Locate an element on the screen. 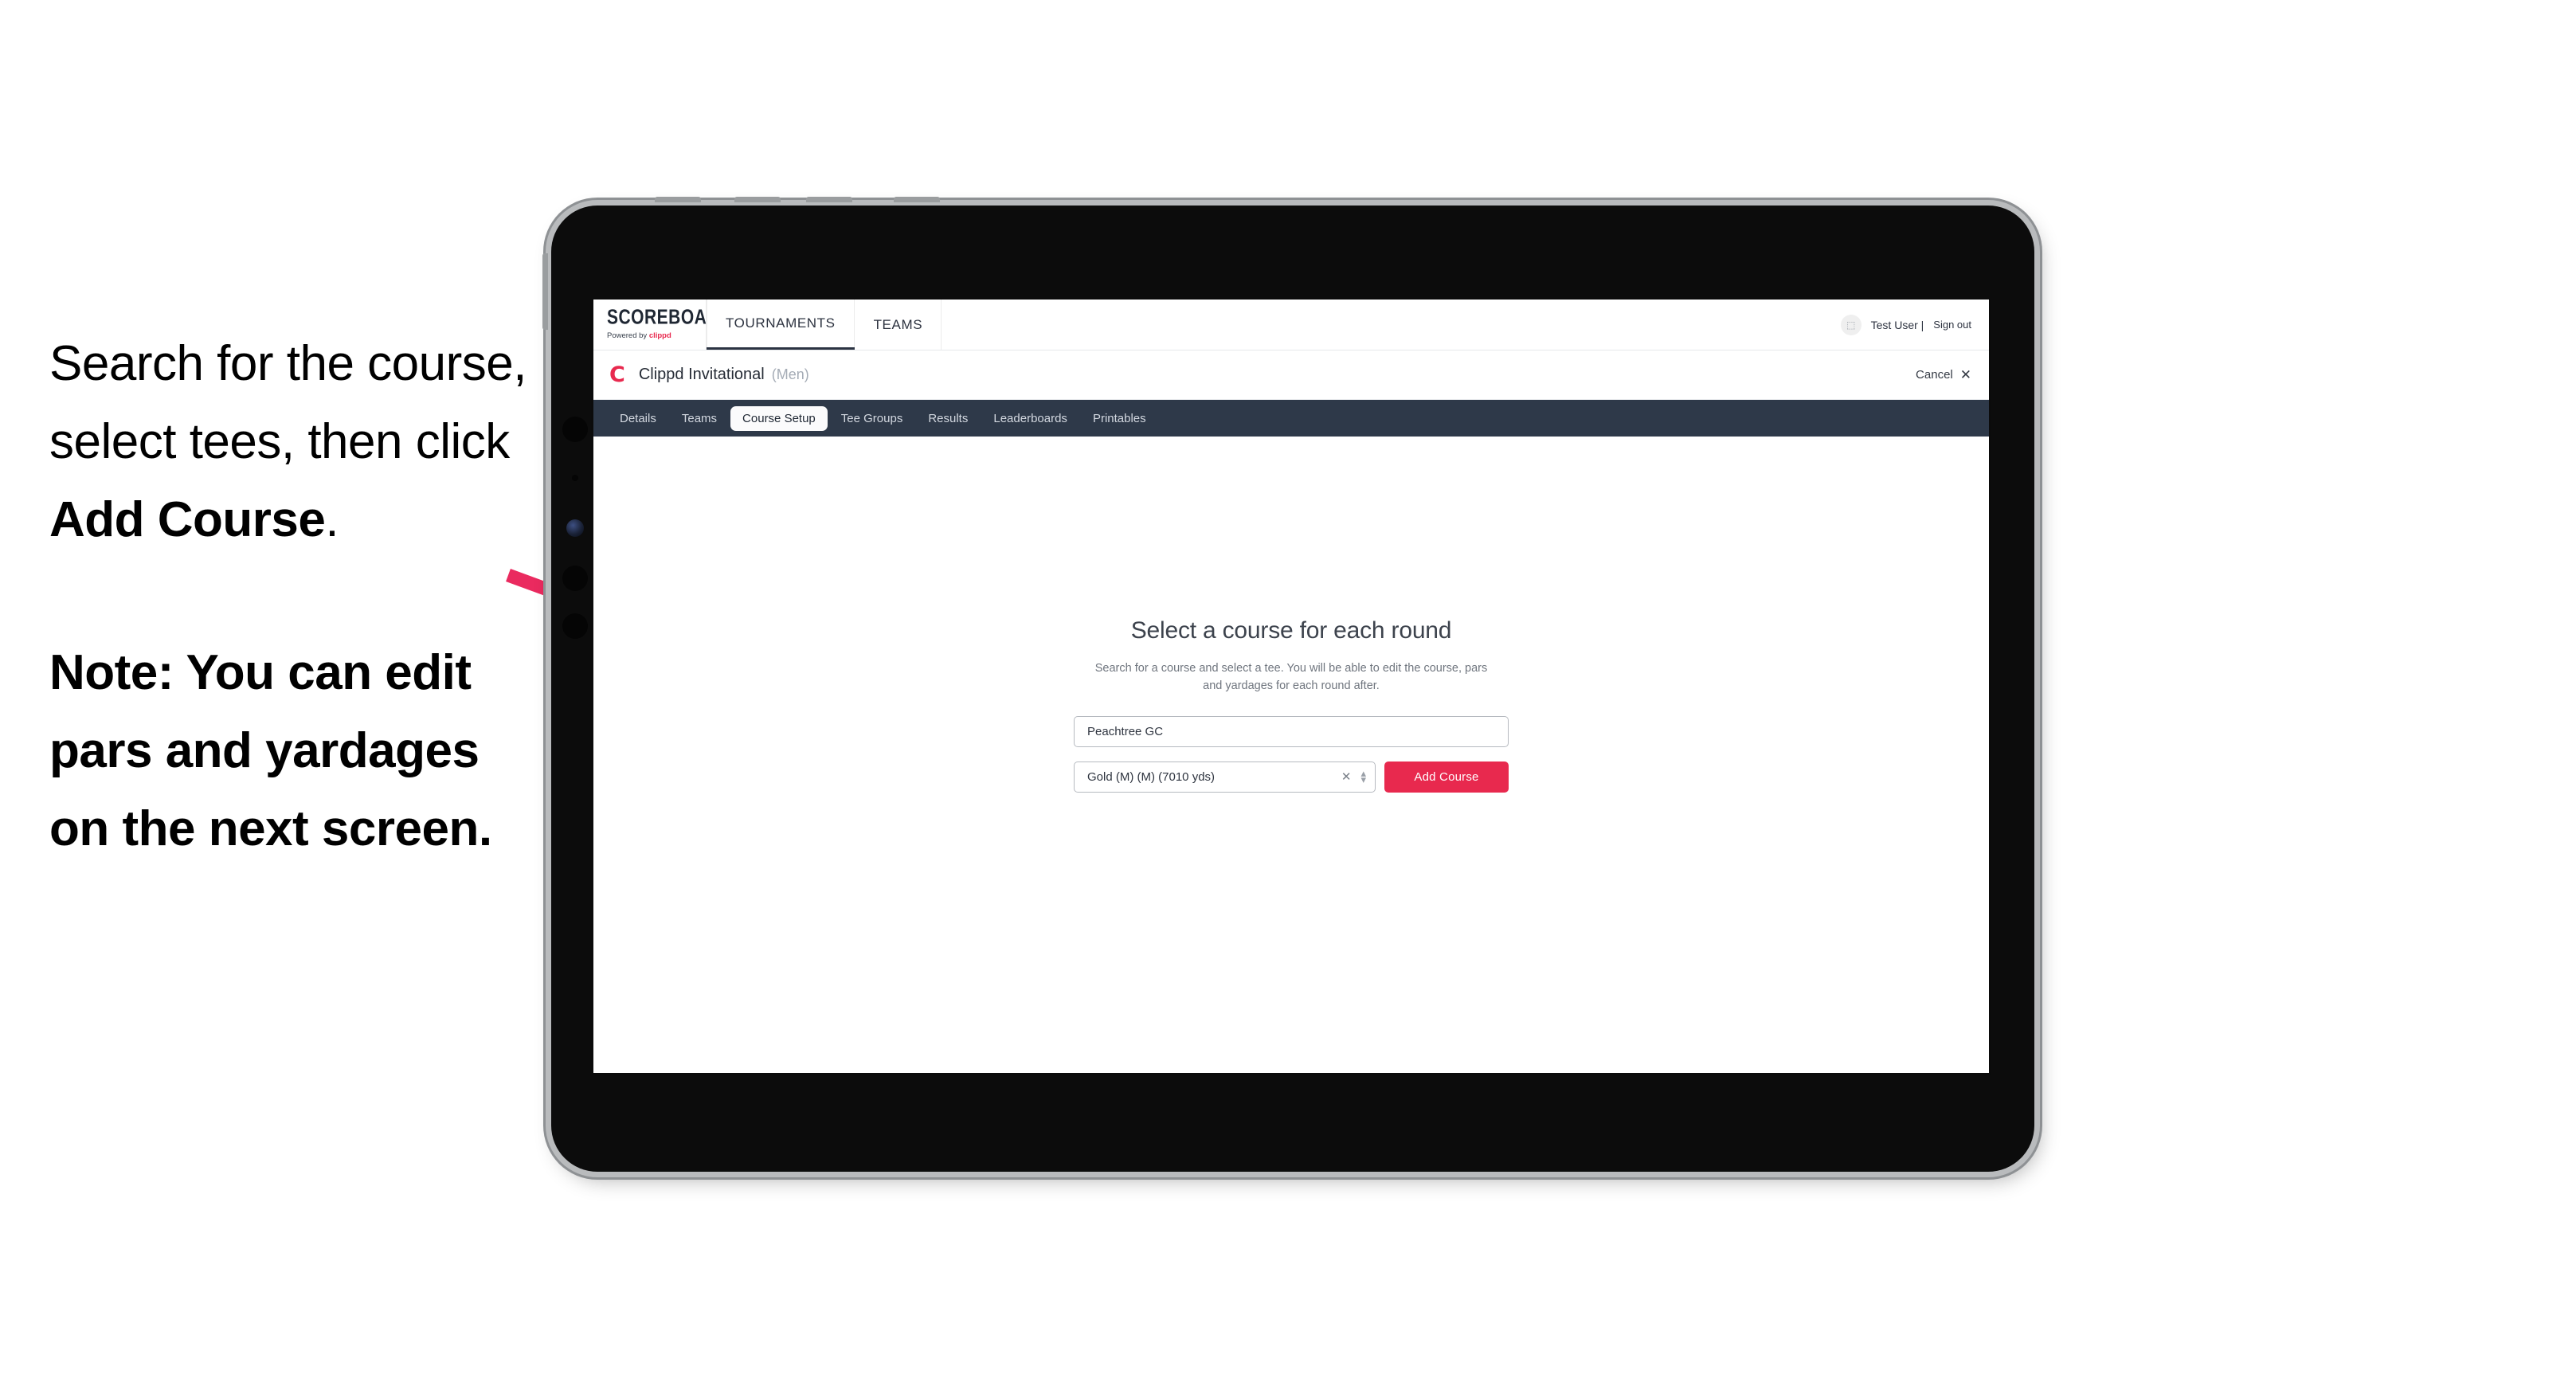 This screenshot has width=2576, height=1386. tee-select-value: Gold (M) (M) (7010 yds) is located at coordinates (1151, 776).